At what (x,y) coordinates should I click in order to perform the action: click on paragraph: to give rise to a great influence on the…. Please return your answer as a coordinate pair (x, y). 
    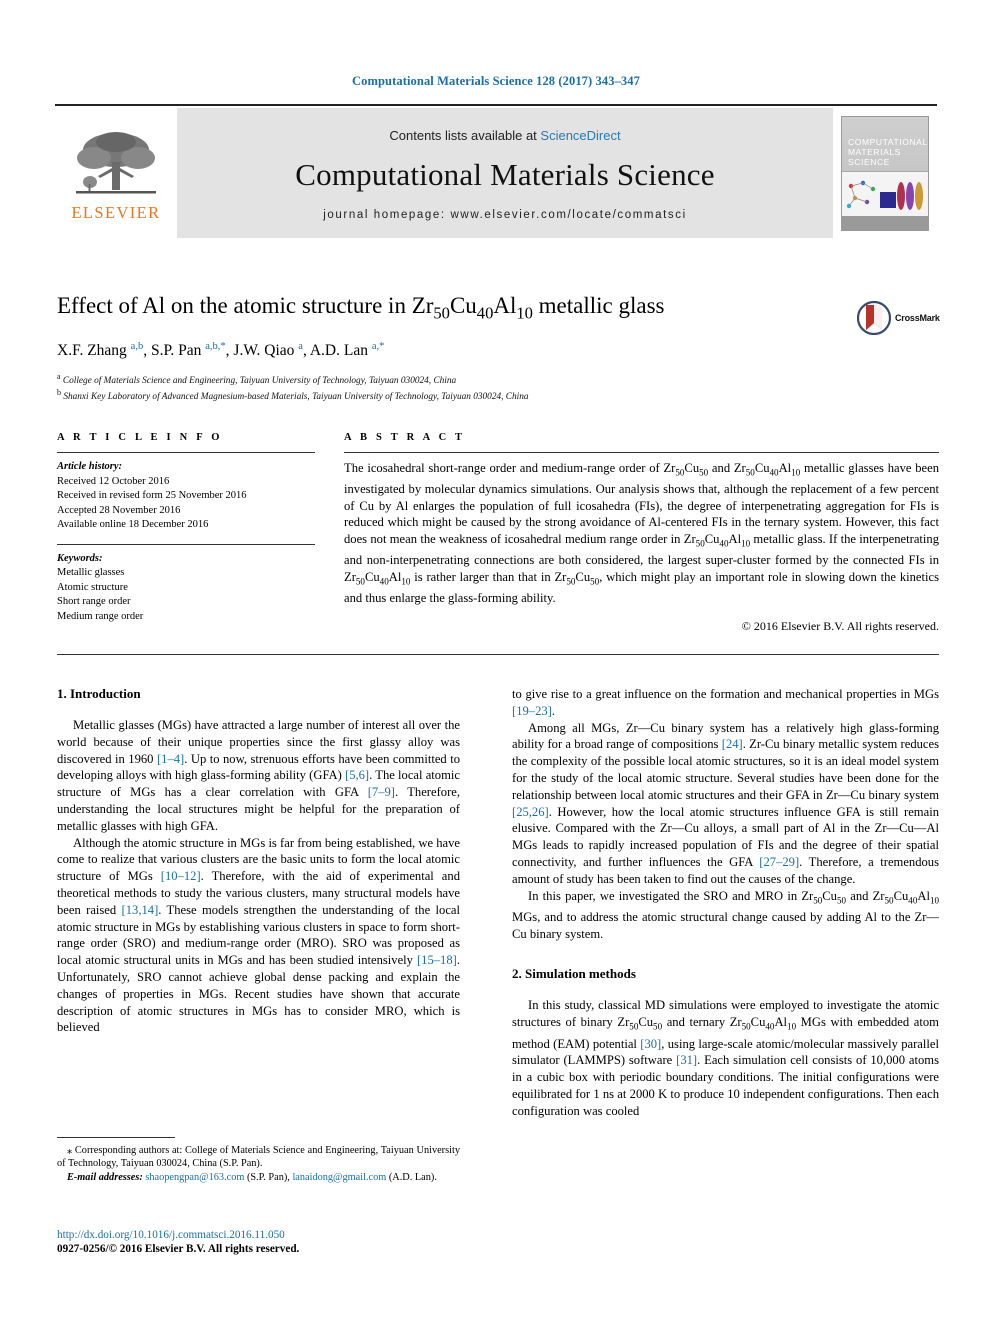
    Looking at the image, I should click on (725, 702).